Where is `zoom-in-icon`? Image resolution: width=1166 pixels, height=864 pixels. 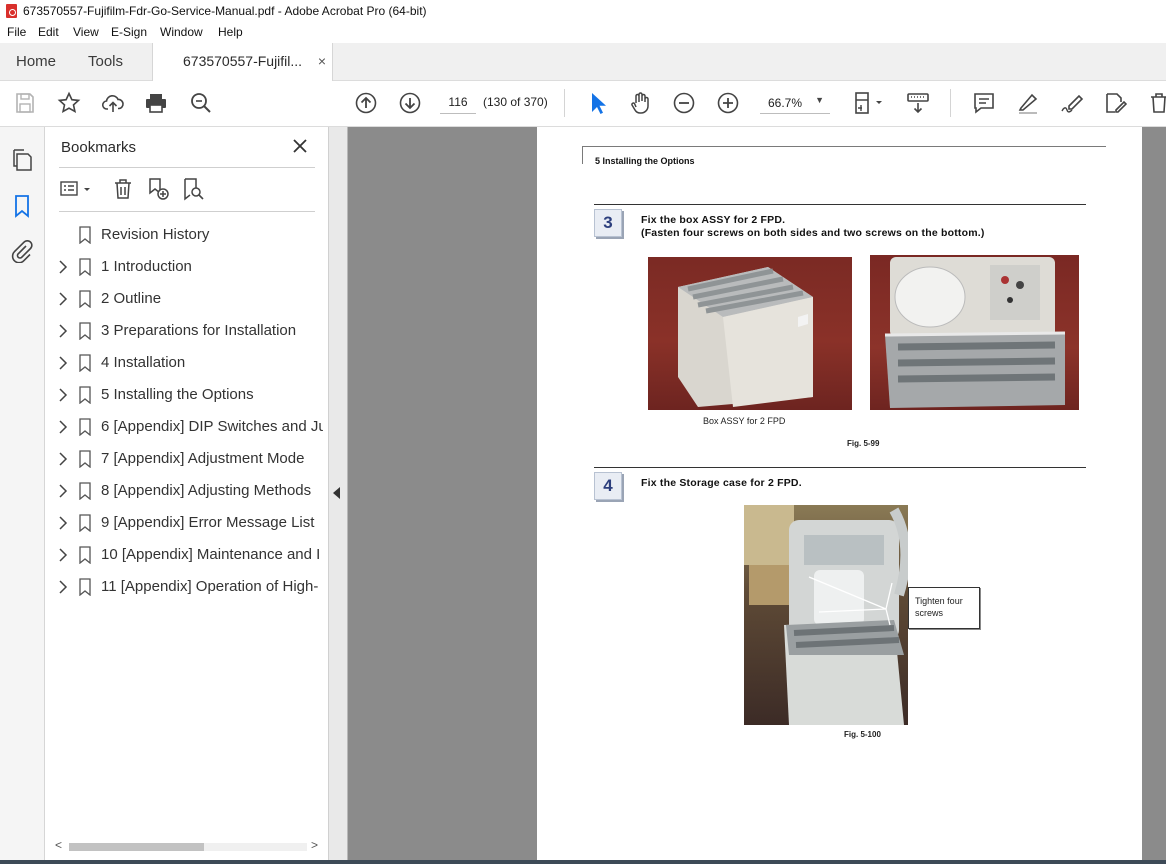 zoom-in-icon is located at coordinates (728, 103).